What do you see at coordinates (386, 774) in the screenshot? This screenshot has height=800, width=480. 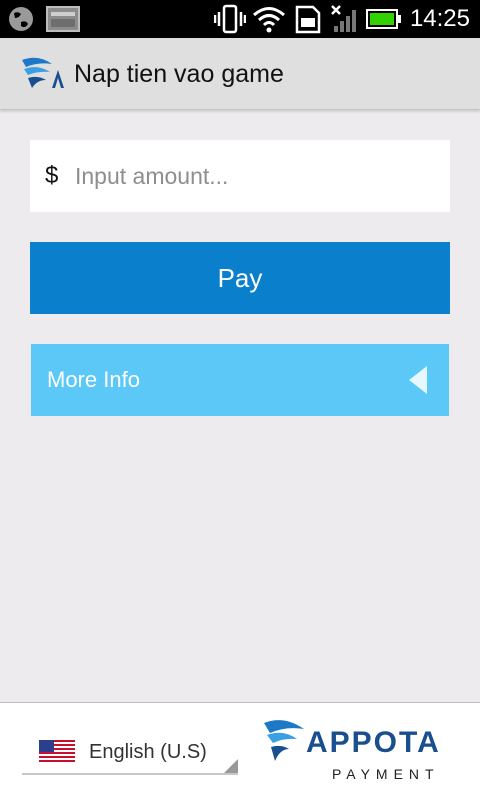 I see `brand-subtitle: PAYMENT` at bounding box center [386, 774].